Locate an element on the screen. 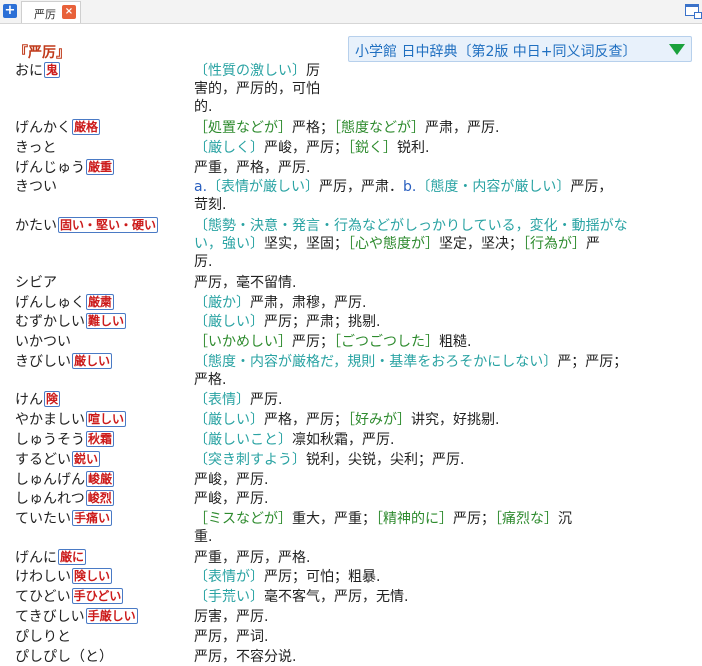 Image resolution: width=702 pixels, height=666 pixels. kanji-badge: 手ひどい is located at coordinates (97, 596).